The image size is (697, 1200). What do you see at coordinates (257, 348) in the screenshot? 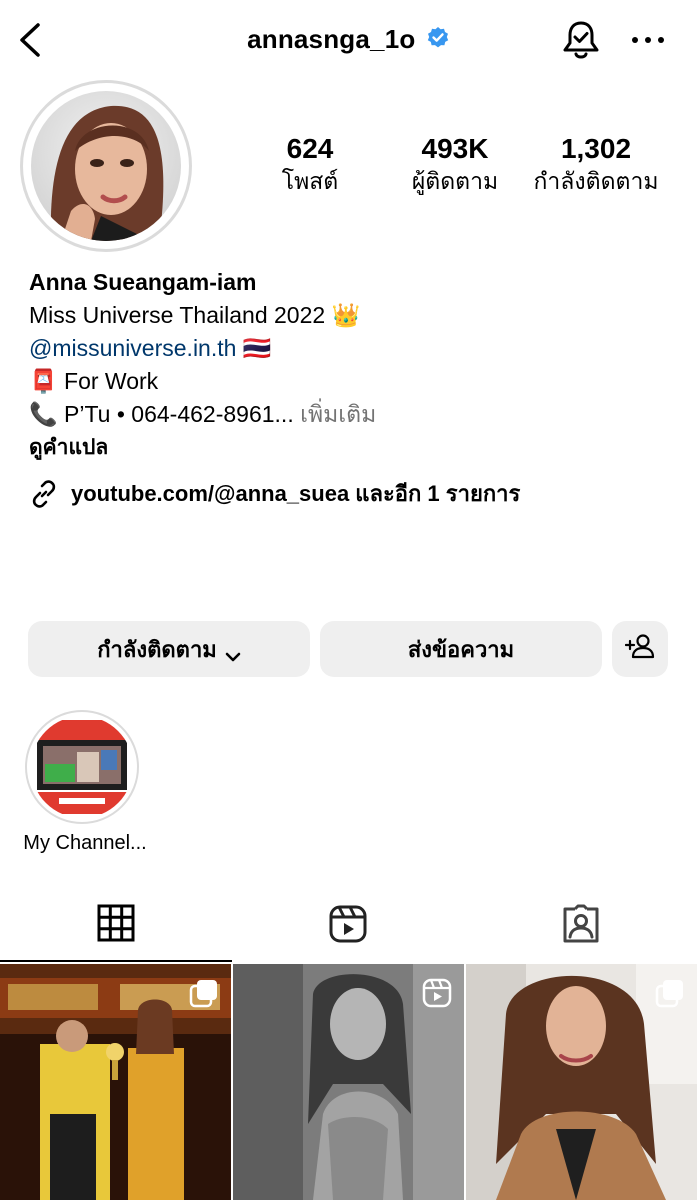
I see `thailand-flag-icon: 🇹🇭` at bounding box center [257, 348].